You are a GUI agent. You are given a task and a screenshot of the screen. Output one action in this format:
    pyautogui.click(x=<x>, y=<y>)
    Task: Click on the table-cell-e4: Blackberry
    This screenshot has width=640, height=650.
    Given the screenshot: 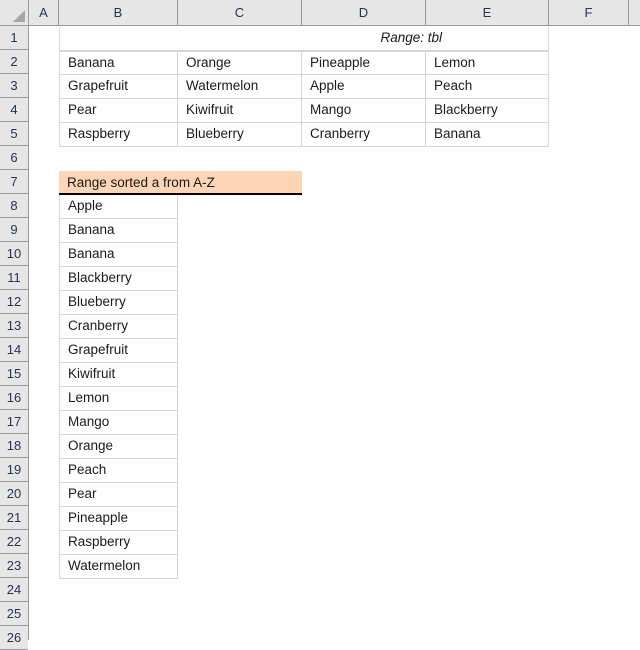 What is the action you would take?
    pyautogui.click(x=487, y=111)
    